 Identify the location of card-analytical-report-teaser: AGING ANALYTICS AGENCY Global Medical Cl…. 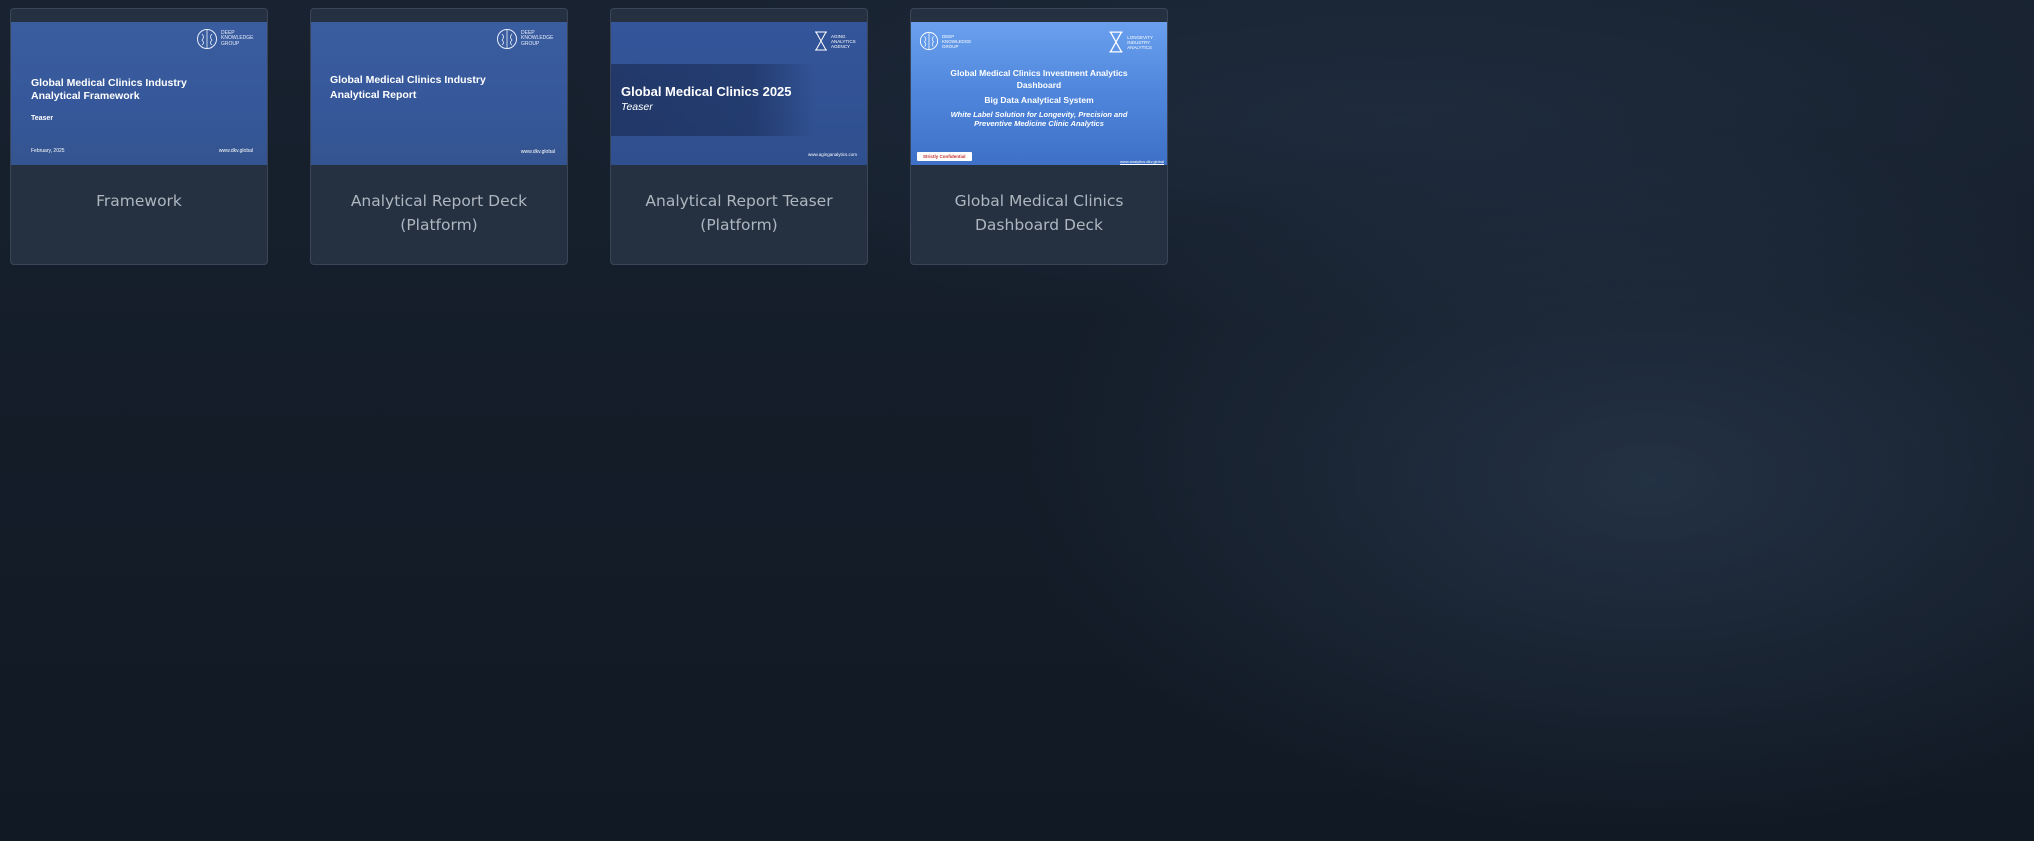
(739, 136).